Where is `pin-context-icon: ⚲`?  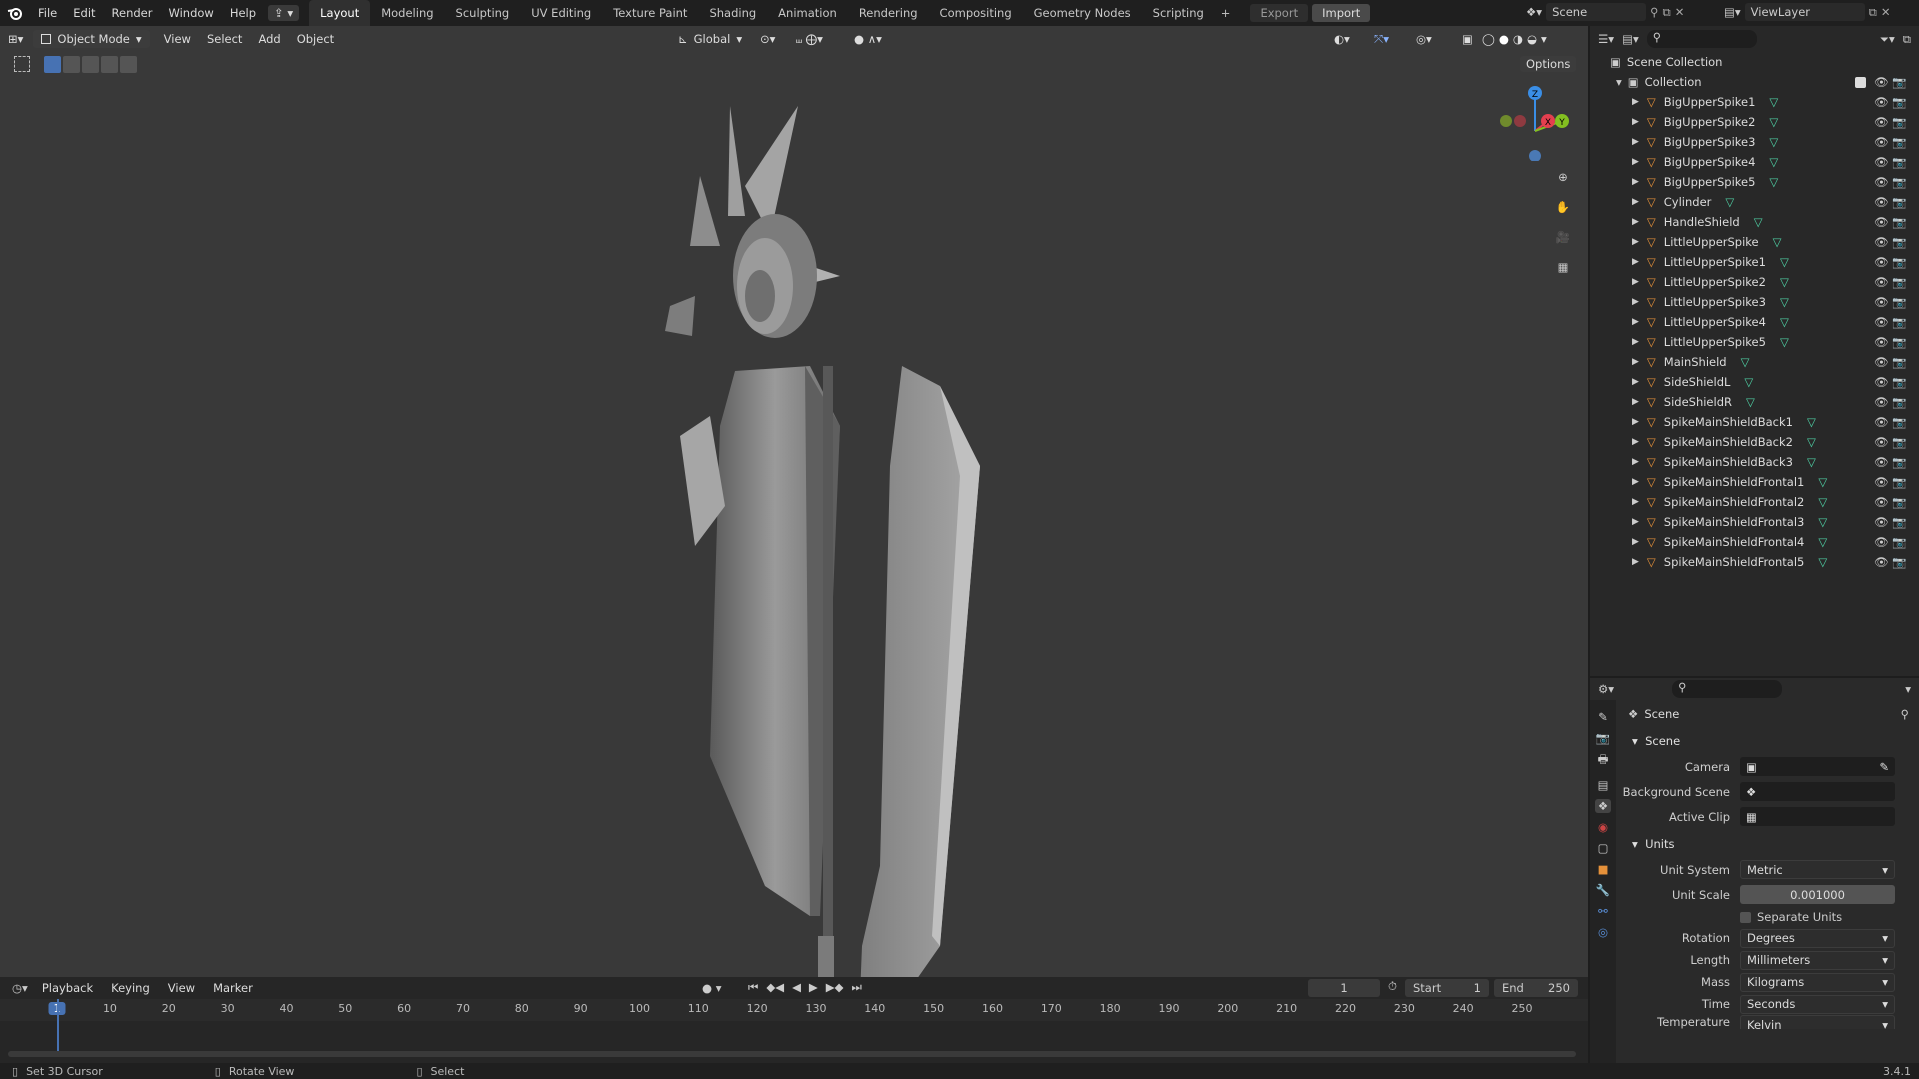 pin-context-icon: ⚲ is located at coordinates (1910, 714).